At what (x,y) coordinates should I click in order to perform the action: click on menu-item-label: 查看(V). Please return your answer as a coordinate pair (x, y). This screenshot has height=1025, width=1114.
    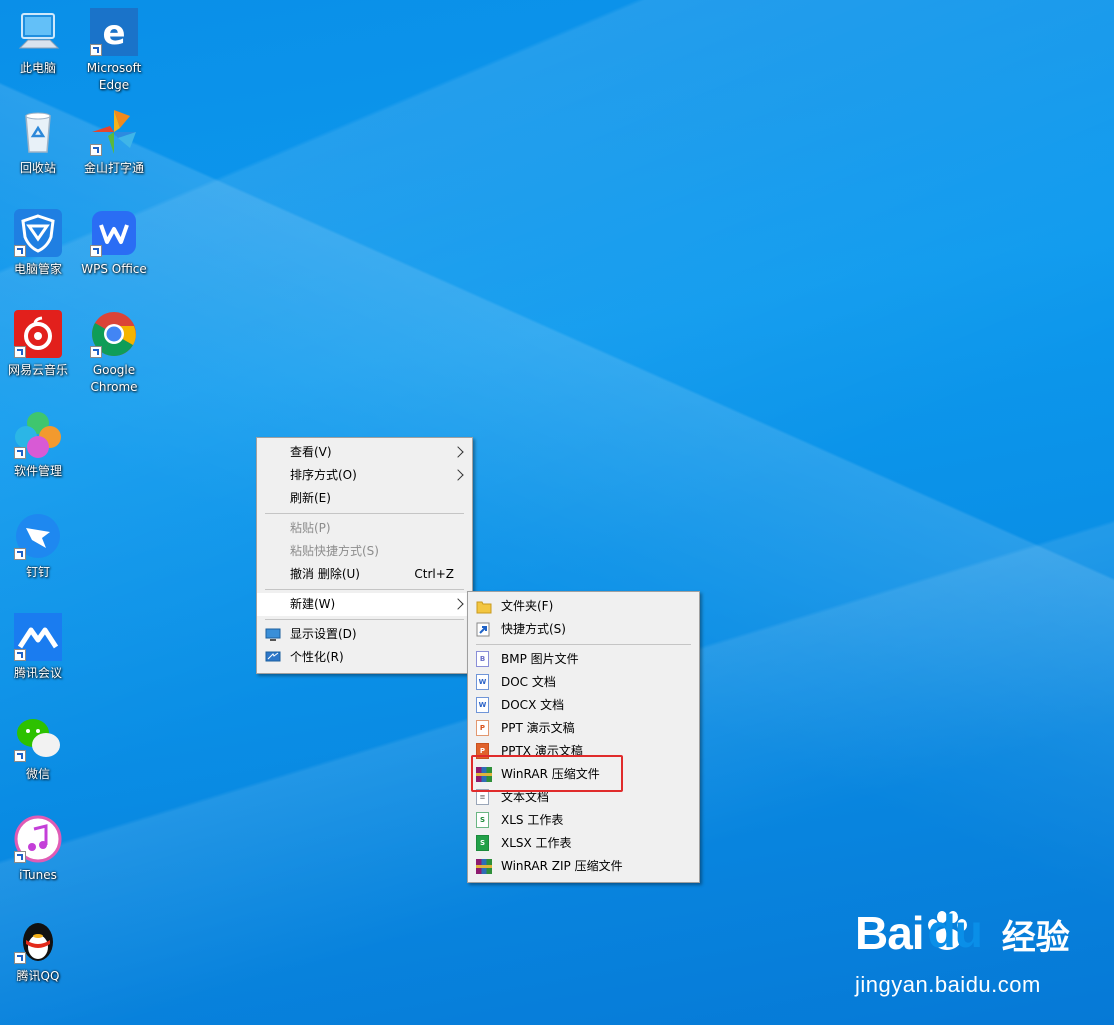
    Looking at the image, I should click on (311, 452).